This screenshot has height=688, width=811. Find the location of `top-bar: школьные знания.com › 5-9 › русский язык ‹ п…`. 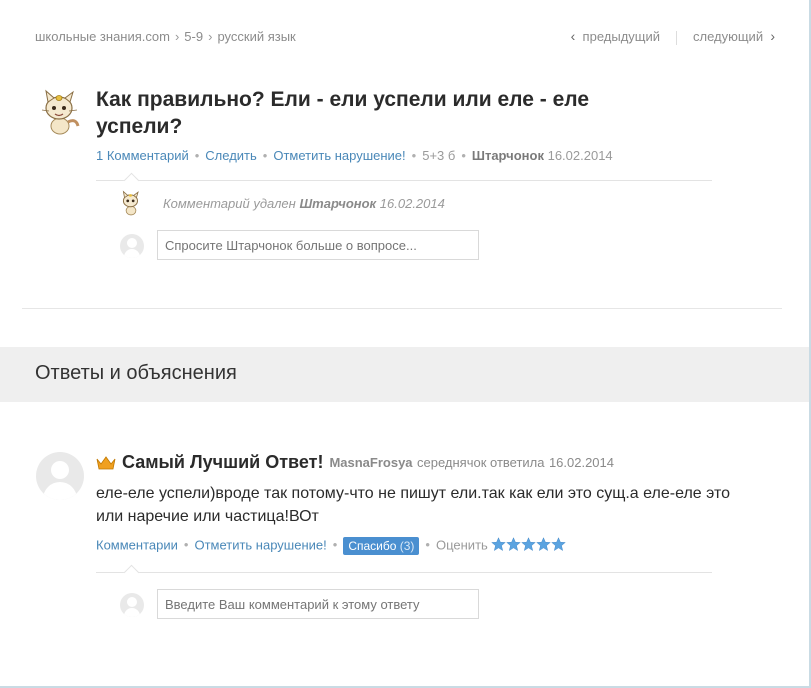

top-bar: школьные знания.com › 5-9 › русский язык ‹ п… is located at coordinates (405, 37).